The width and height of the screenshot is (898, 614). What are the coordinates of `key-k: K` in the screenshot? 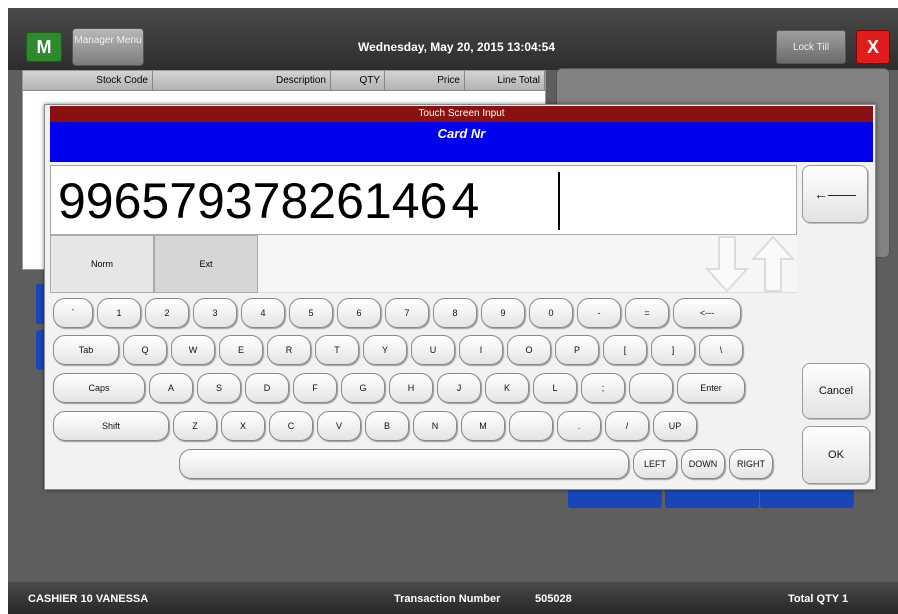 It's located at (507, 388).